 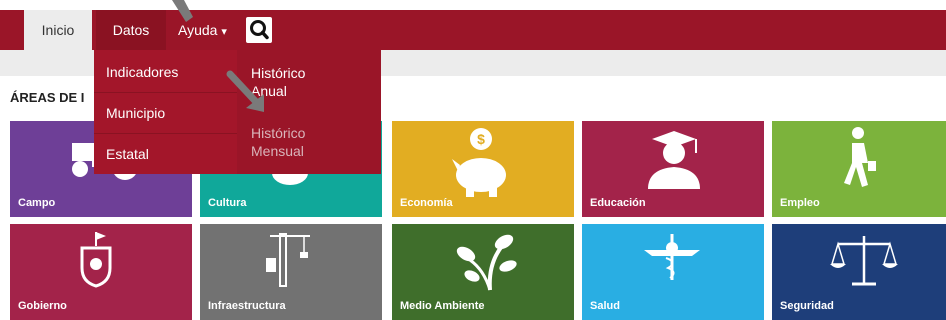 I want to click on menu-item-estatal: Estatal, so click(x=165, y=154).